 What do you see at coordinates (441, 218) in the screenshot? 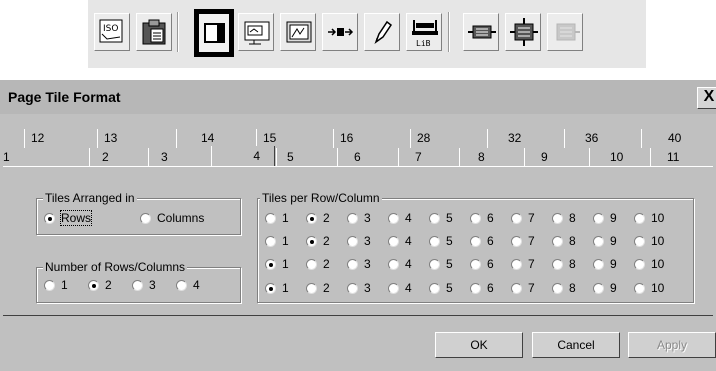
I see `radio-tiles-per-row1-5: 5` at bounding box center [441, 218].